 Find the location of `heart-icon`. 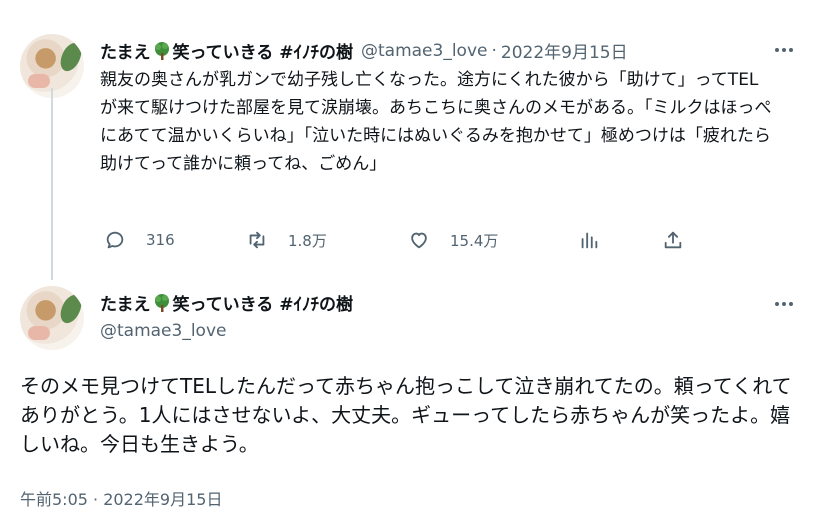

heart-icon is located at coordinates (419, 240).